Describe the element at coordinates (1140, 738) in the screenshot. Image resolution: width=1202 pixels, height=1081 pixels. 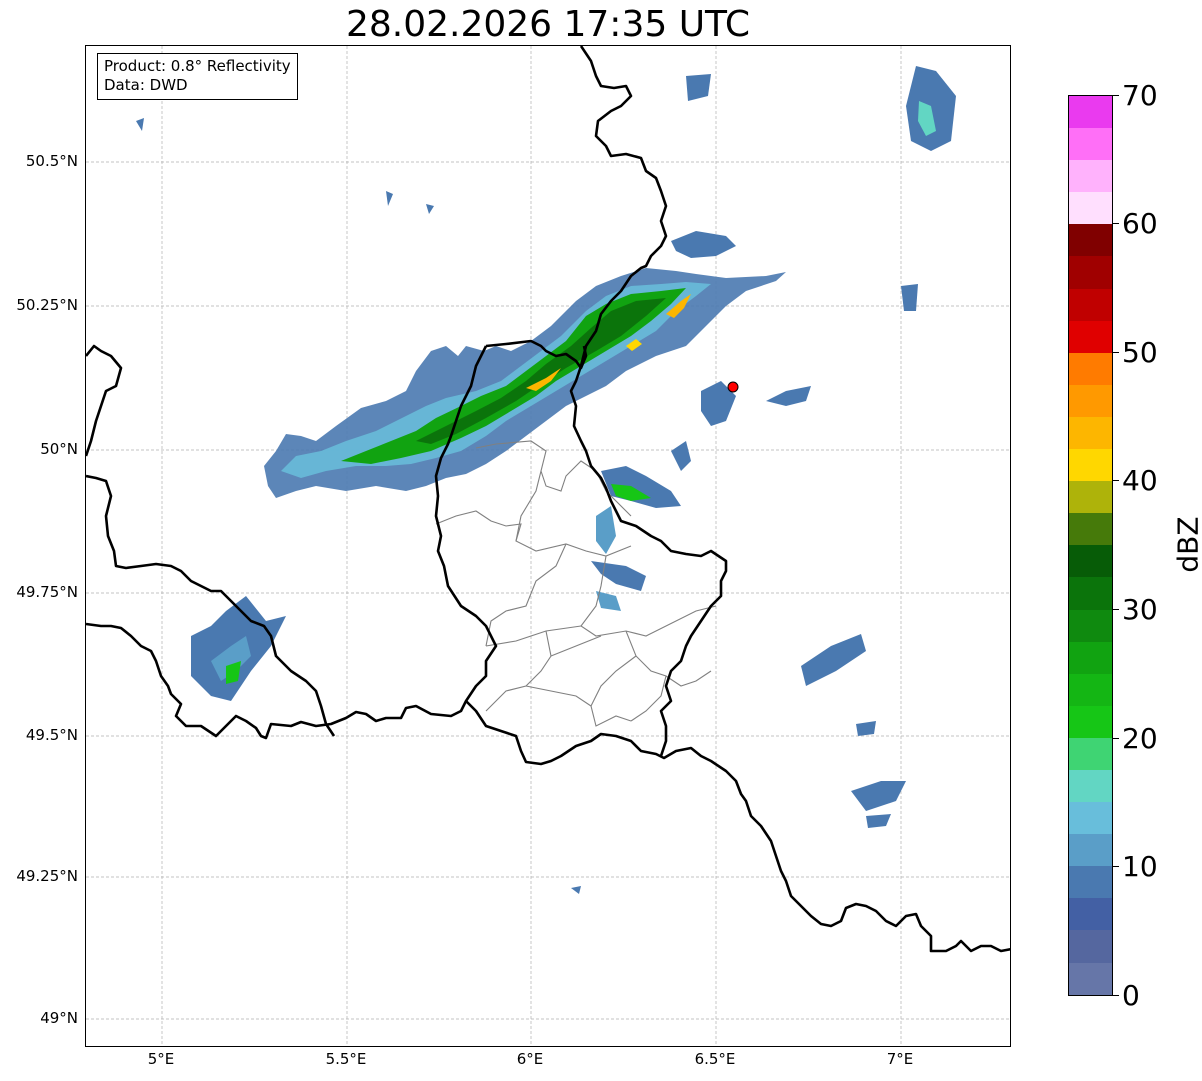
I see `colorbar-tick-label: 20` at that location.